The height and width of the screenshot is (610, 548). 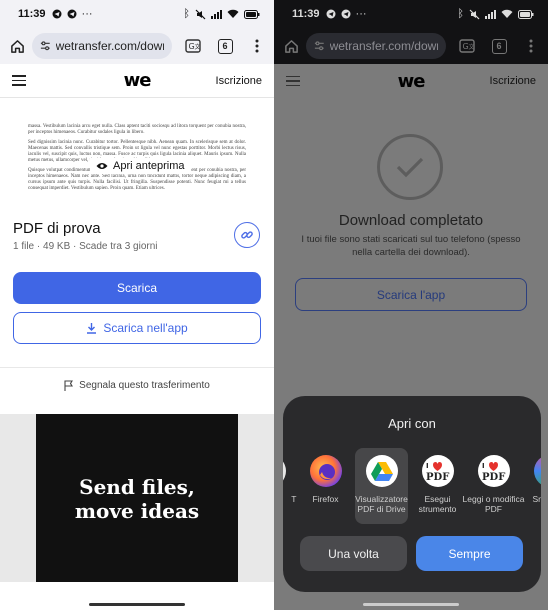 I want to click on download-in-app-button: Scarica nell'app, so click(x=137, y=328).